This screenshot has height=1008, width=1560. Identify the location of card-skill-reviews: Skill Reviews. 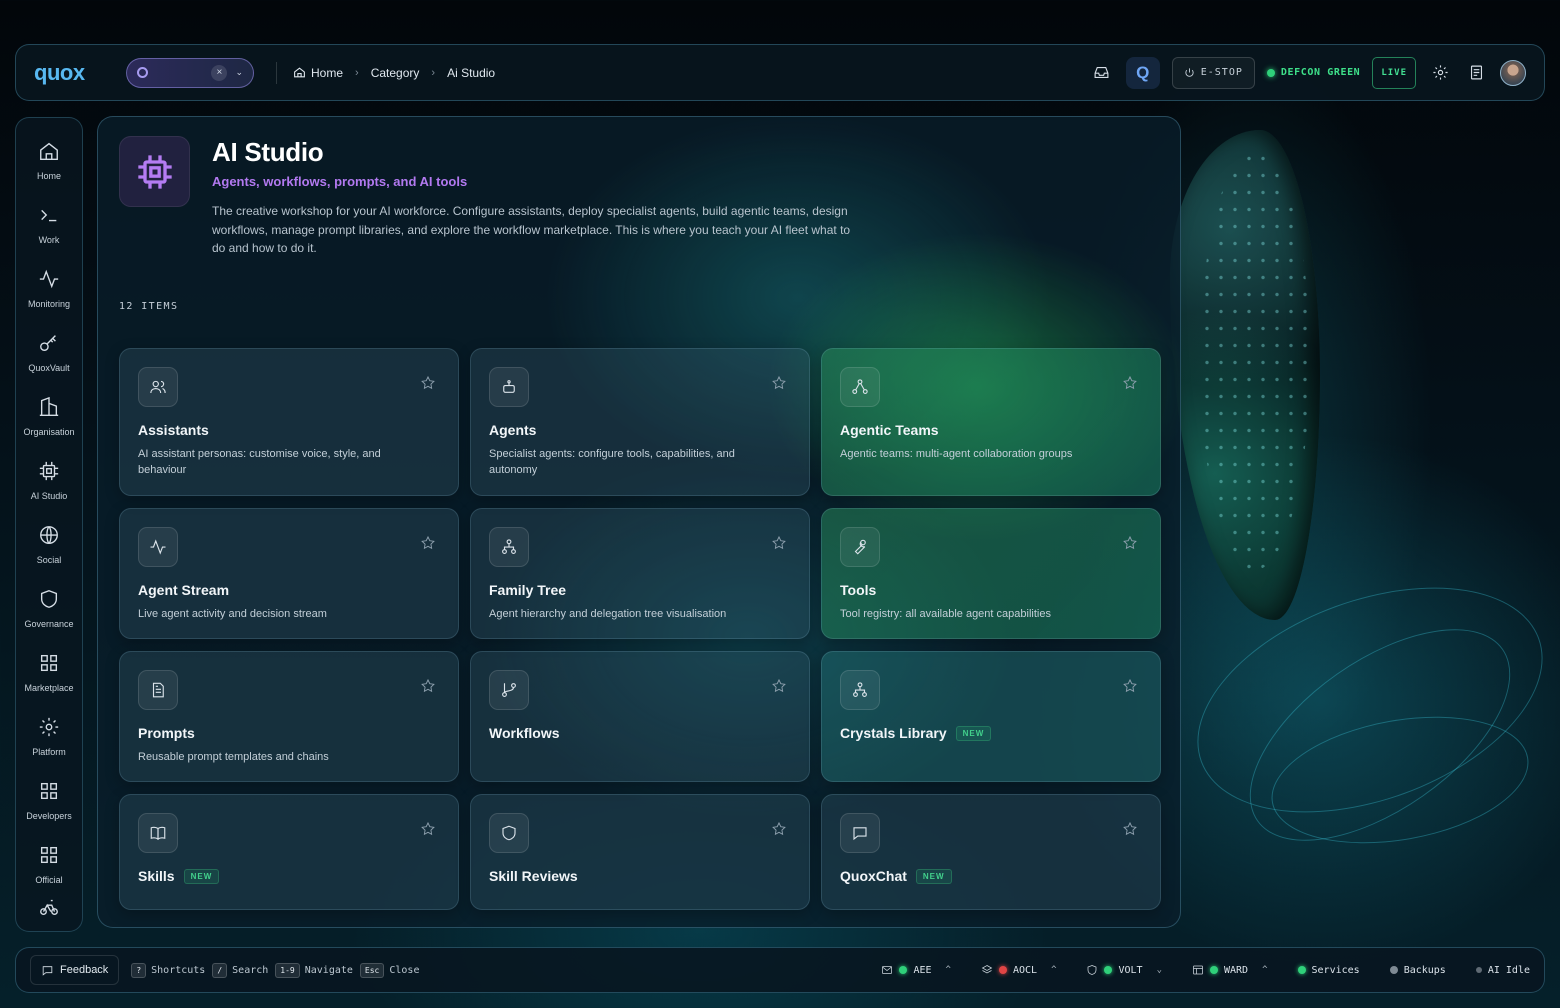
(640, 852).